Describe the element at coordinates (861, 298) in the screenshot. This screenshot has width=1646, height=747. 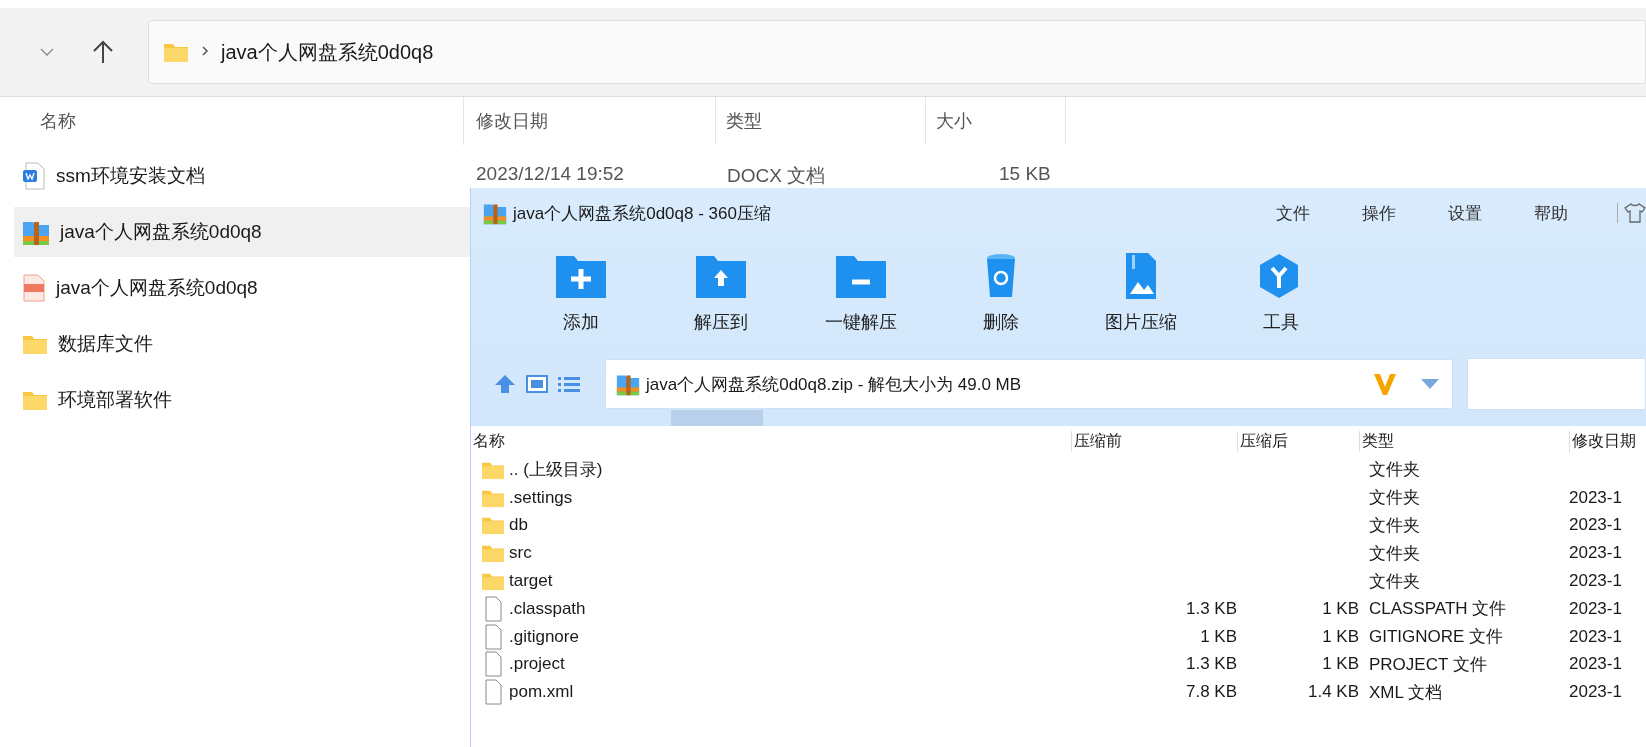
I see `toolbar-button: 一键解压` at that location.